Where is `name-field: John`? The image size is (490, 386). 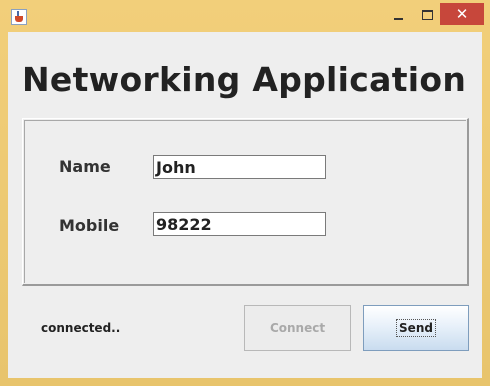
name-field: John is located at coordinates (239, 167).